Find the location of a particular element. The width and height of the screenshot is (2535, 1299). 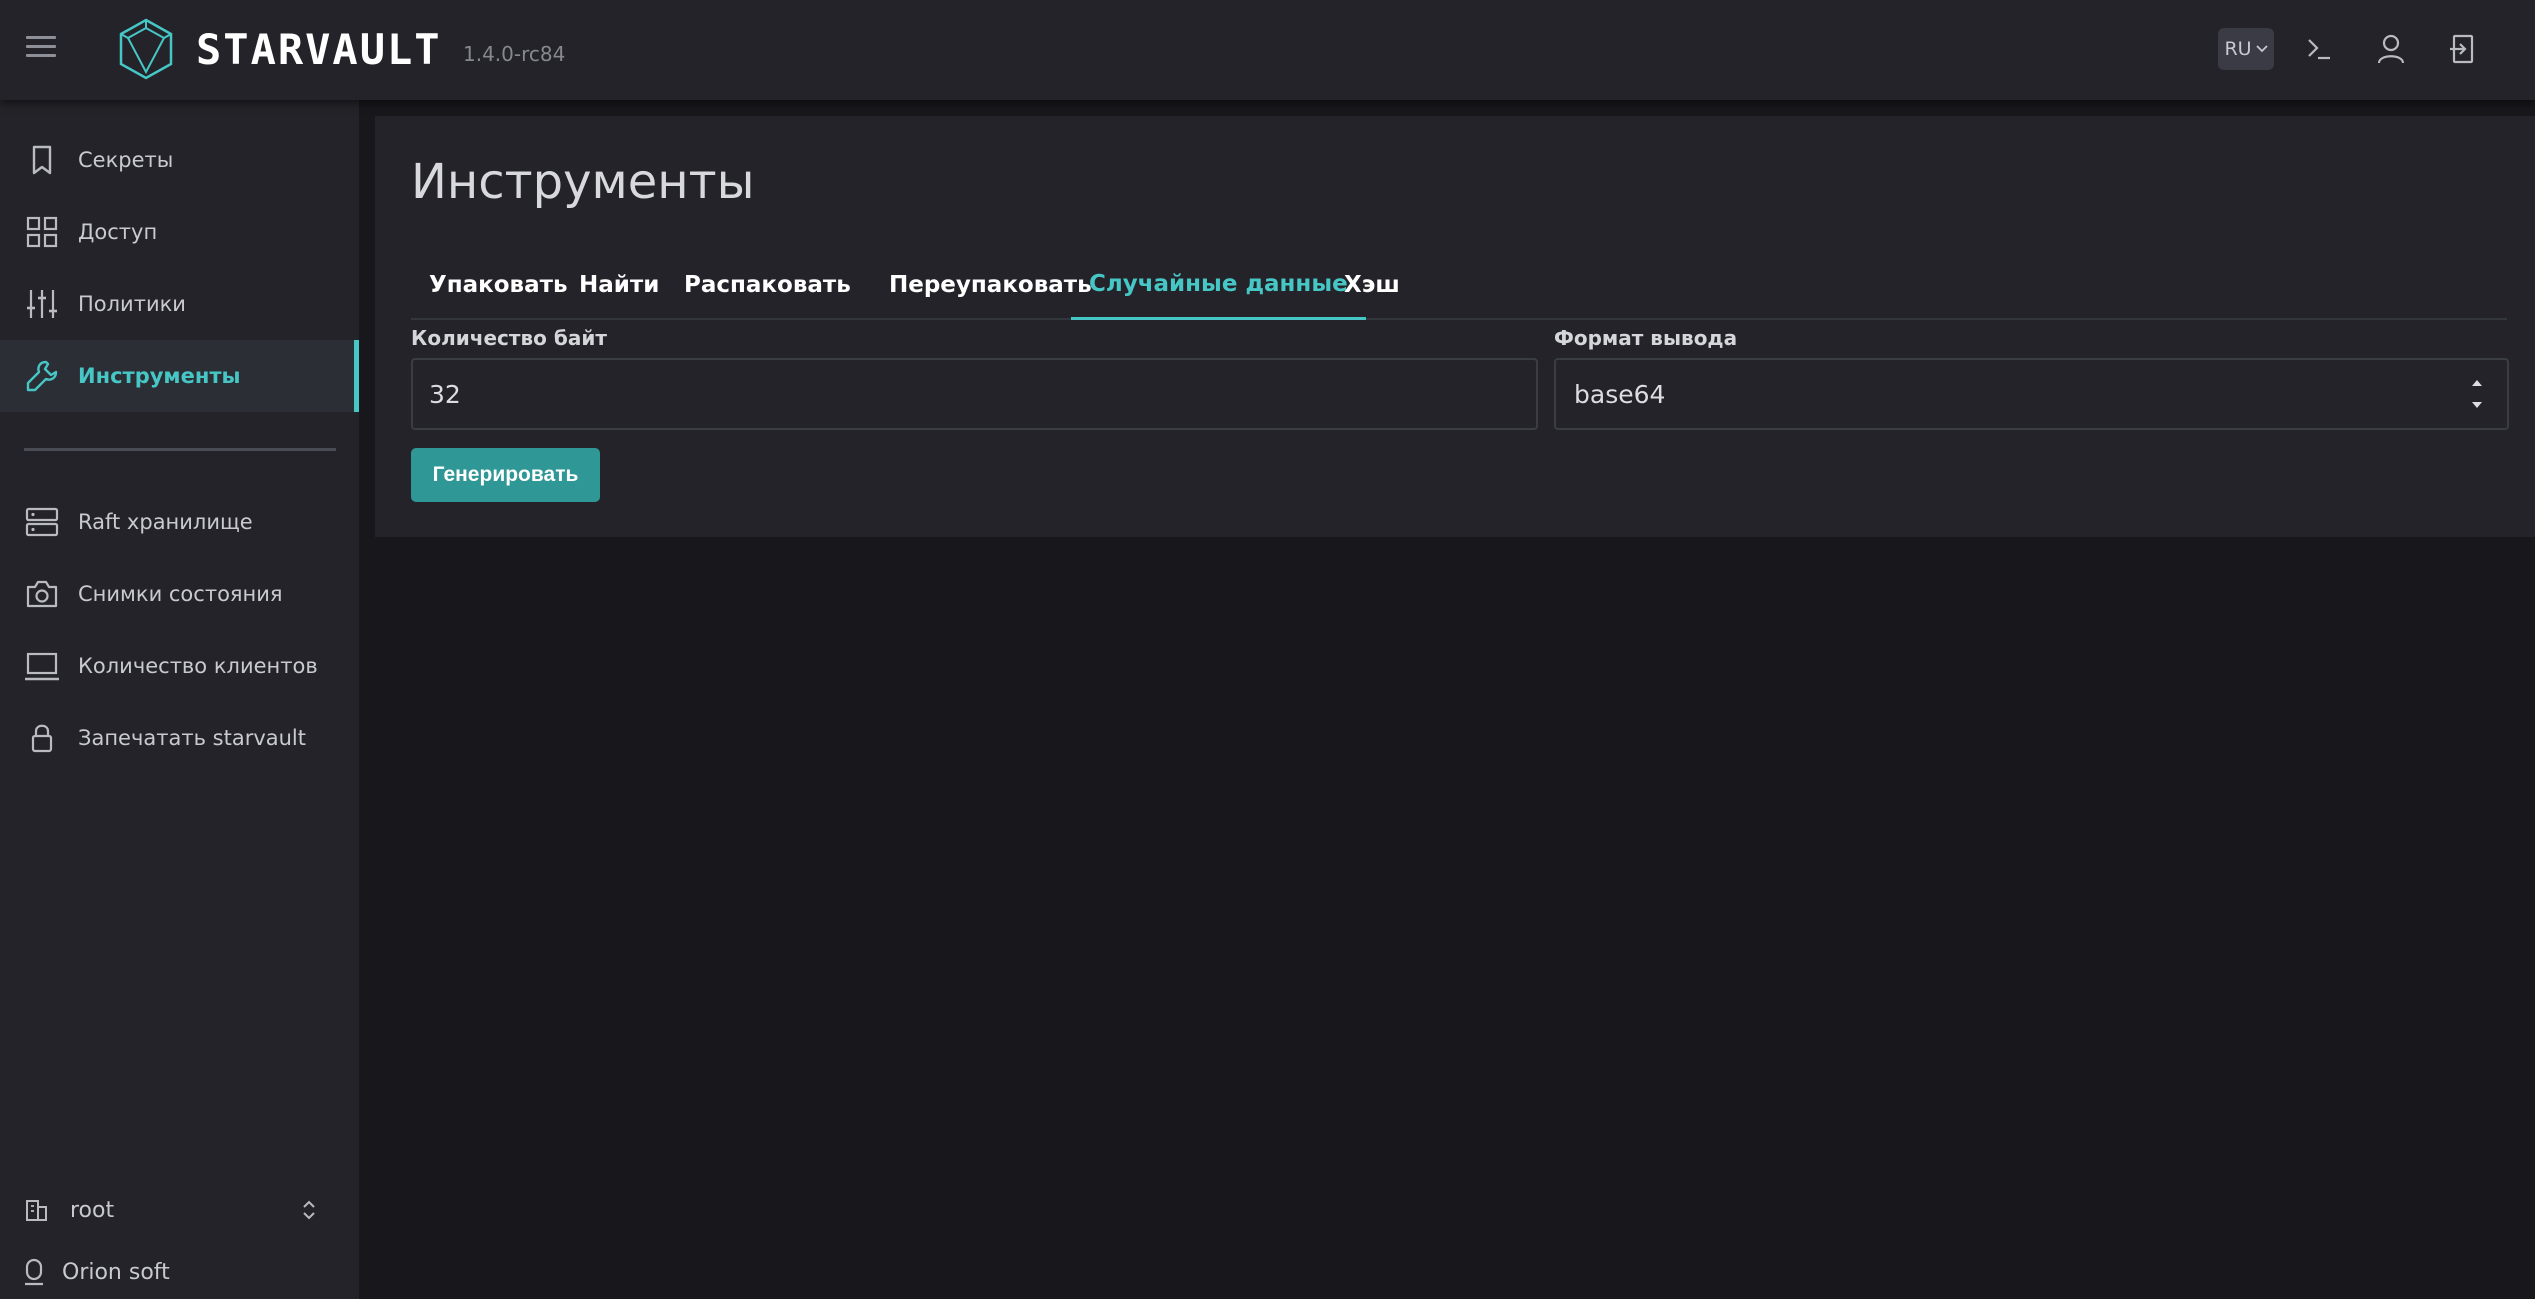

logout-icon is located at coordinates (2463, 49).